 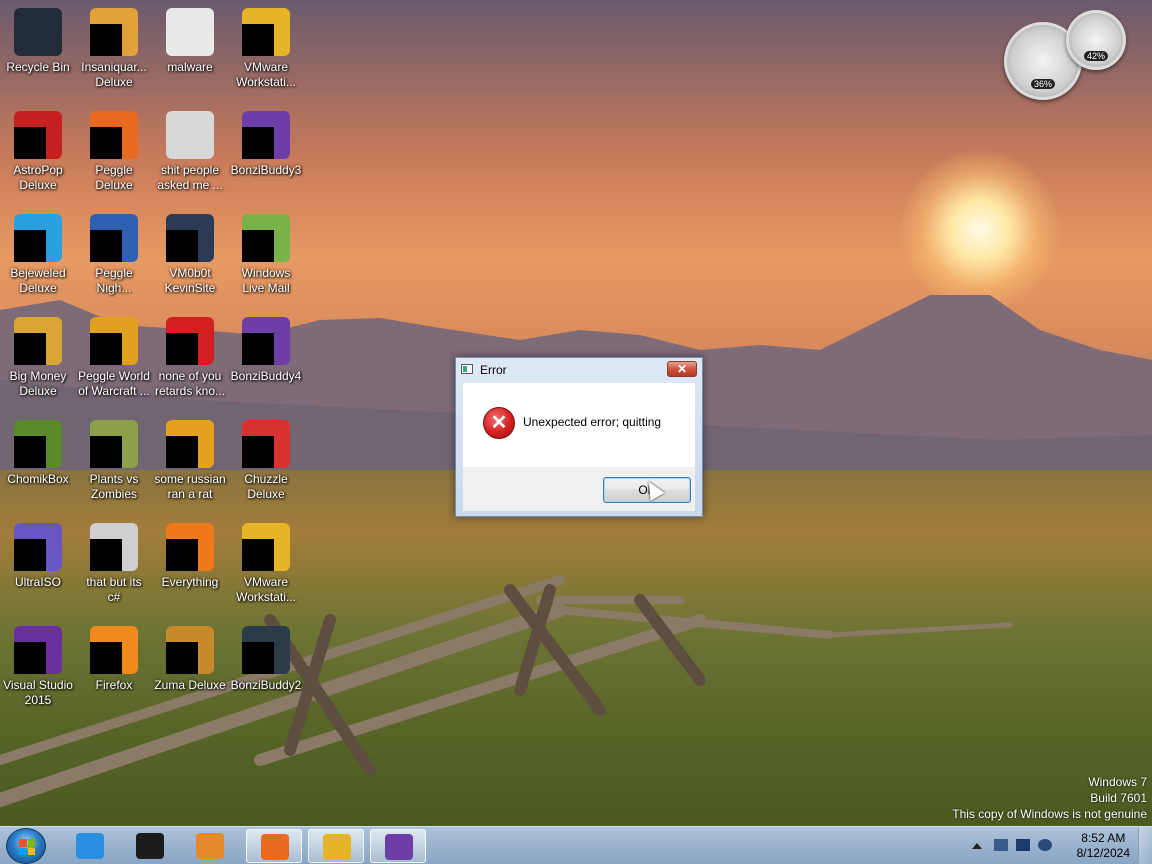 I want to click on desktop-icon-label: BonziBuddy2, so click(x=266, y=685).